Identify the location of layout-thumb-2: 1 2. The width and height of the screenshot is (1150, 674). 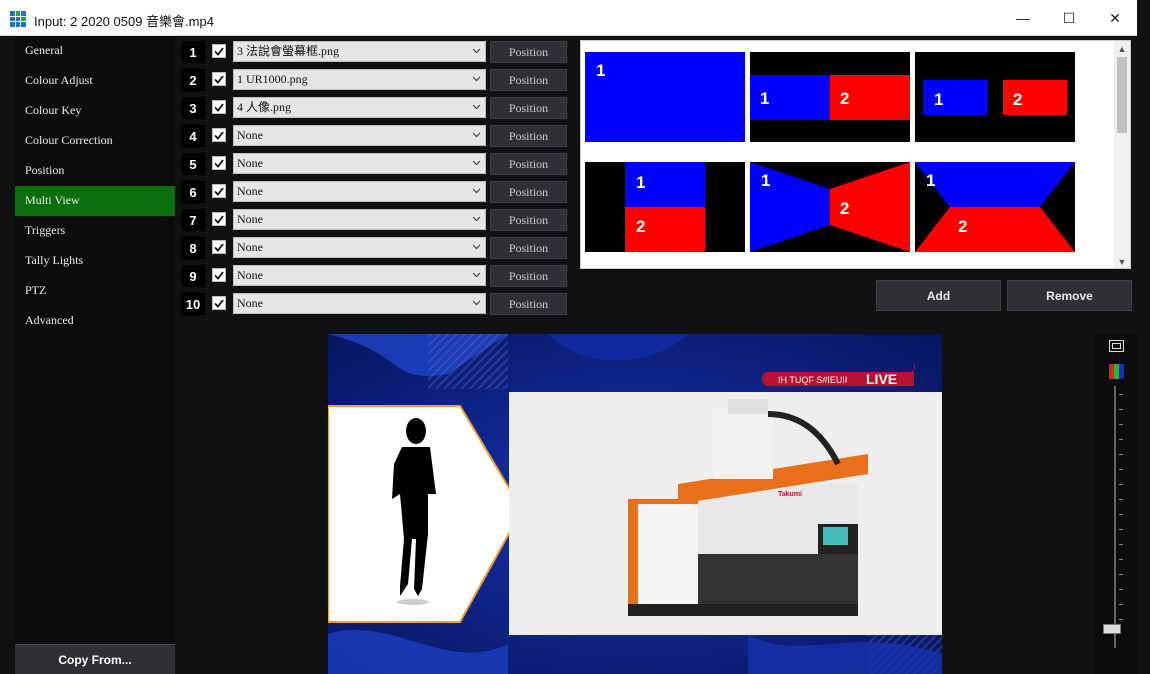
(830, 97).